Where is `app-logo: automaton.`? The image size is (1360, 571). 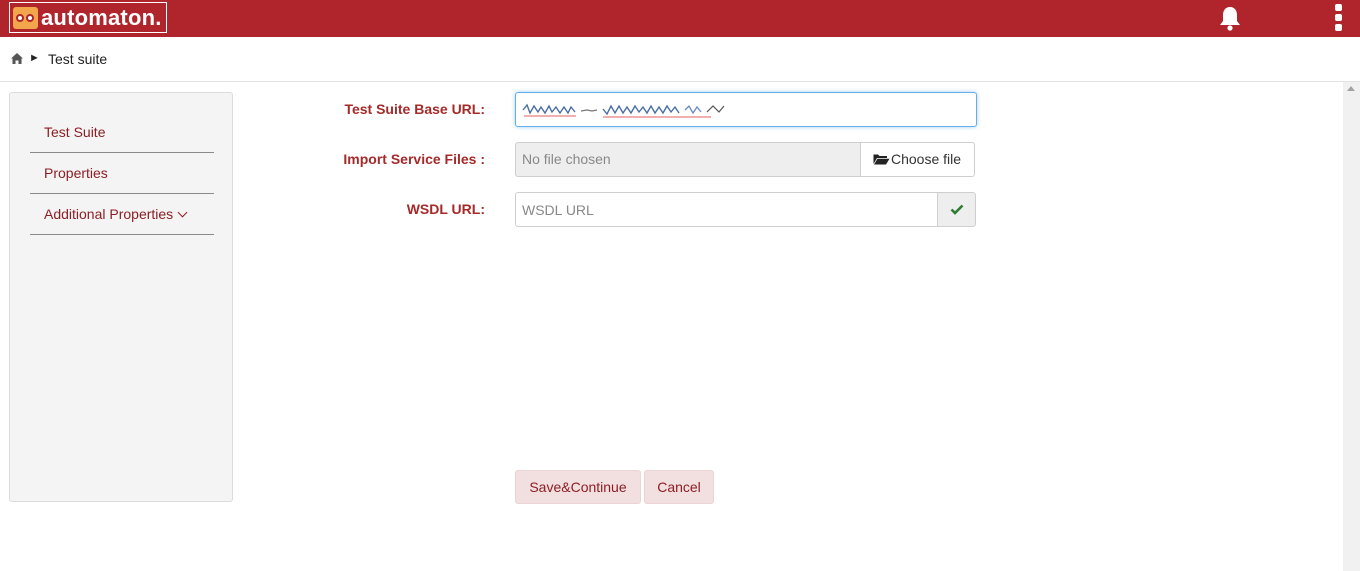 app-logo: automaton. is located at coordinates (88, 17).